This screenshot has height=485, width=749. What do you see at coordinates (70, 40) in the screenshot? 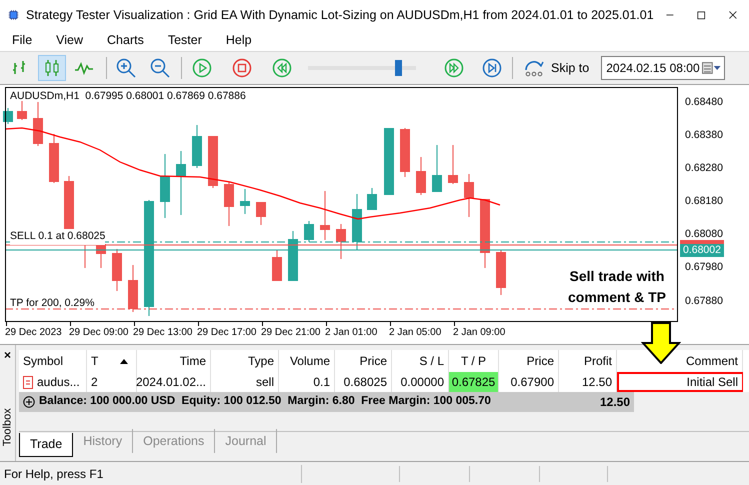
I see `menu-item: View` at bounding box center [70, 40].